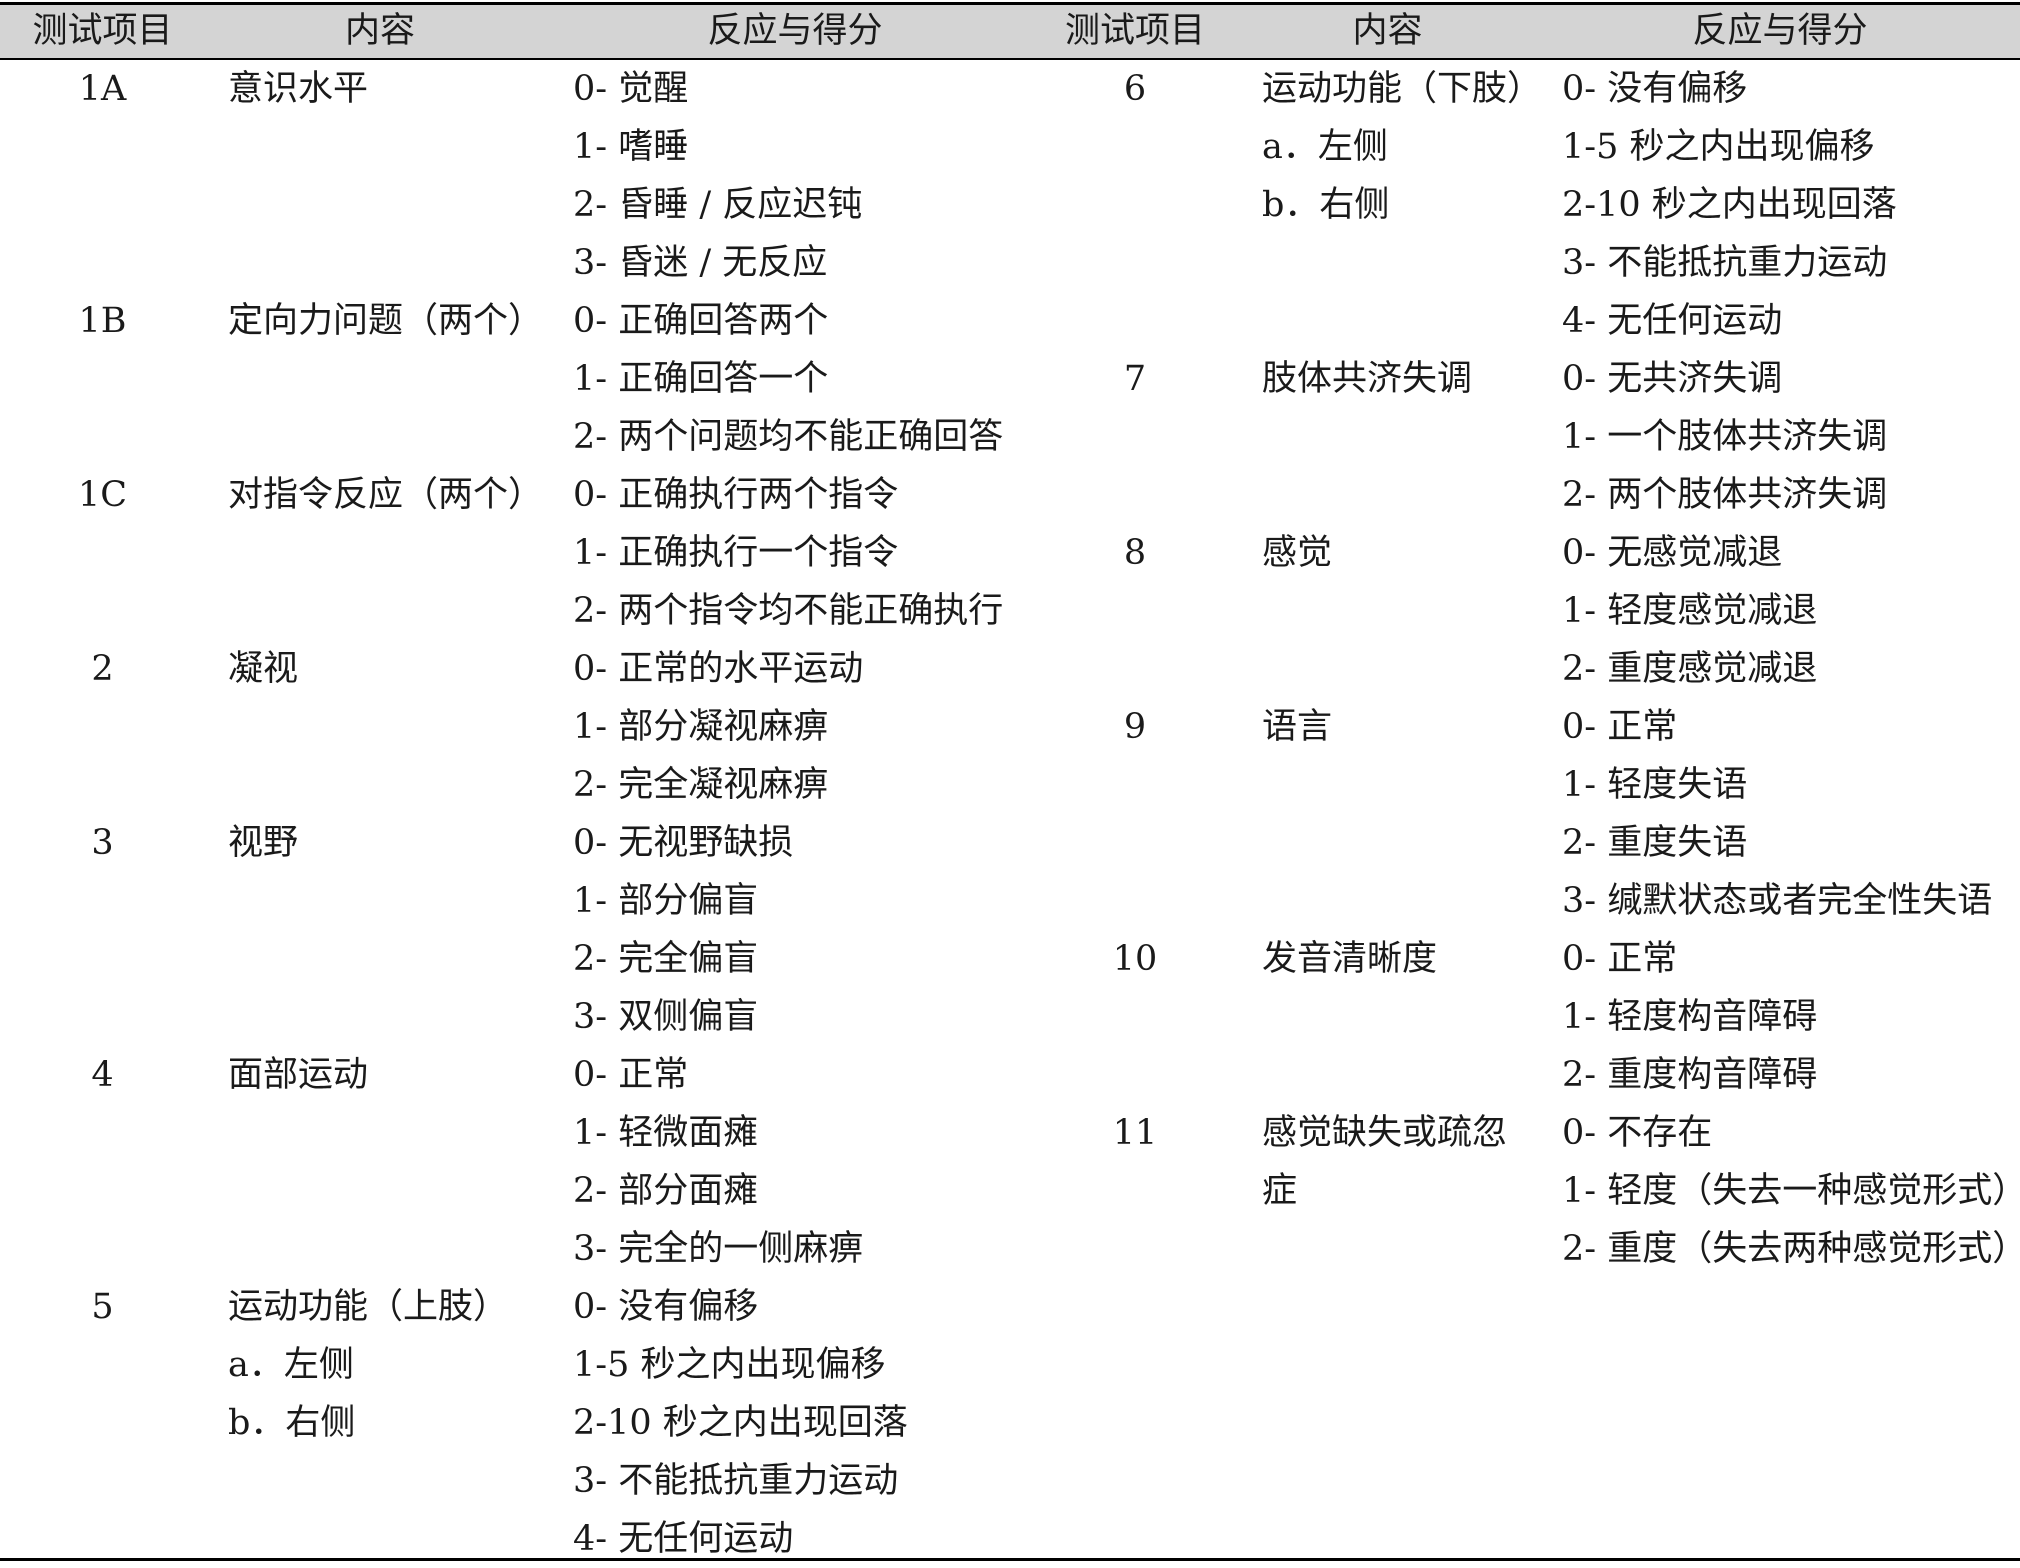 This screenshot has height=1568, width=2020. I want to click on content-cell: 症, so click(1280, 1191).